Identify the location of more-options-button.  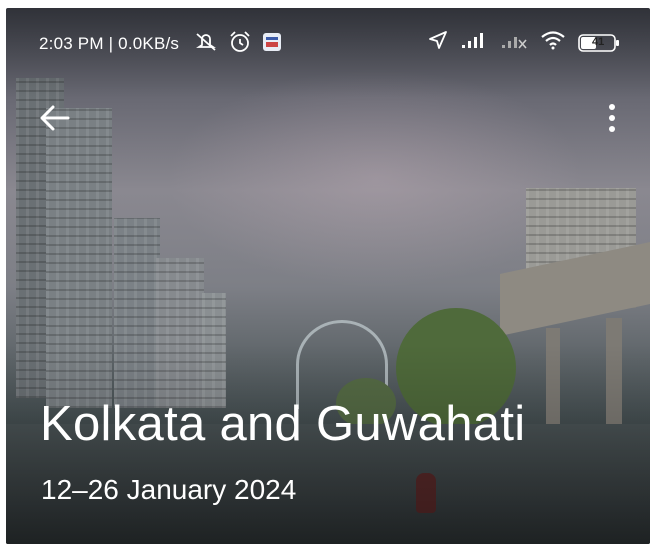
(612, 118).